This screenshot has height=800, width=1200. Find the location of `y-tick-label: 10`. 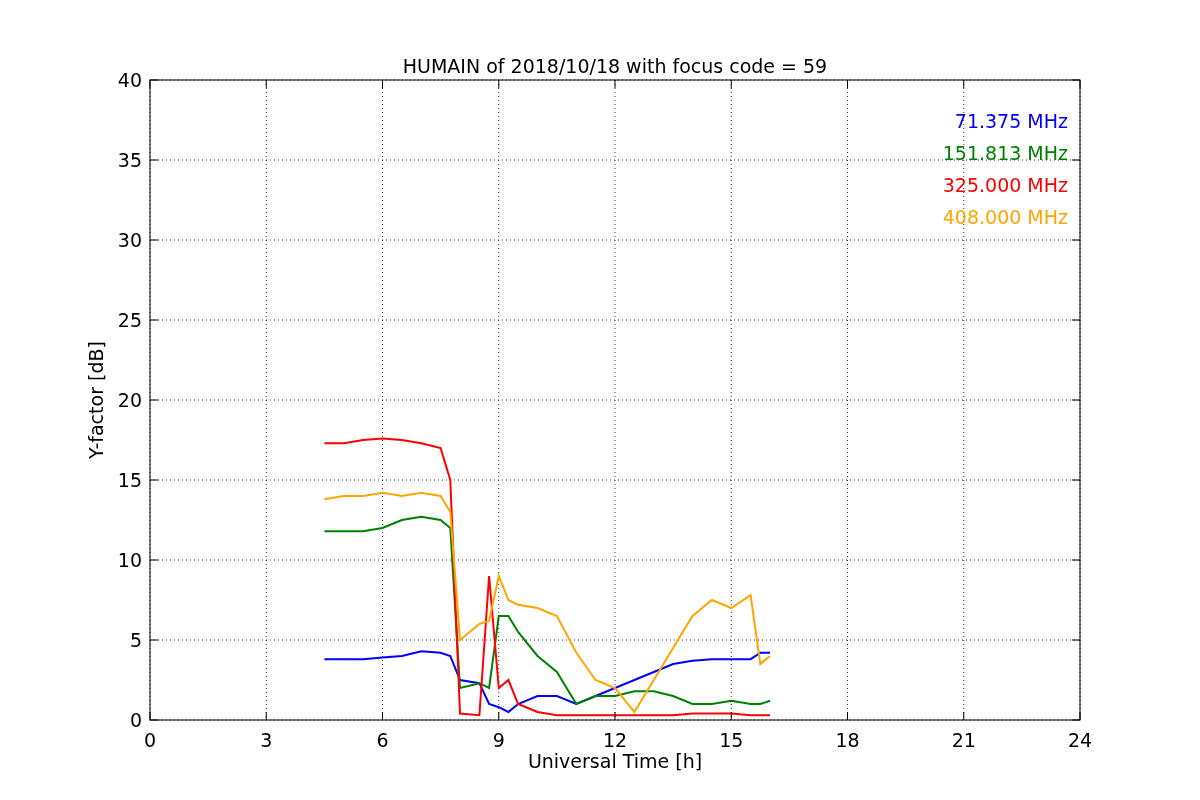

y-tick-label: 10 is located at coordinates (129, 560).